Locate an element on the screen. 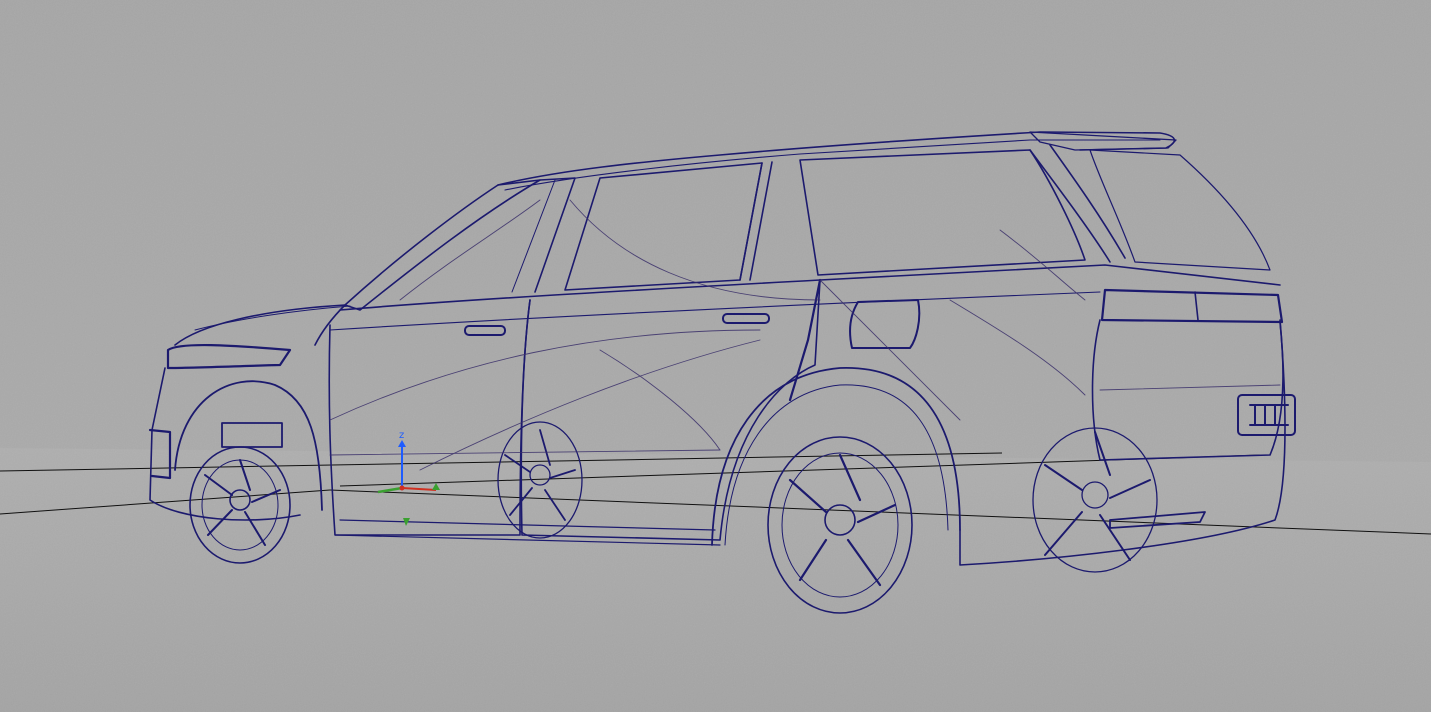 The height and width of the screenshot is (712, 1431). gizmo-pivot is located at coordinates (402, 488).